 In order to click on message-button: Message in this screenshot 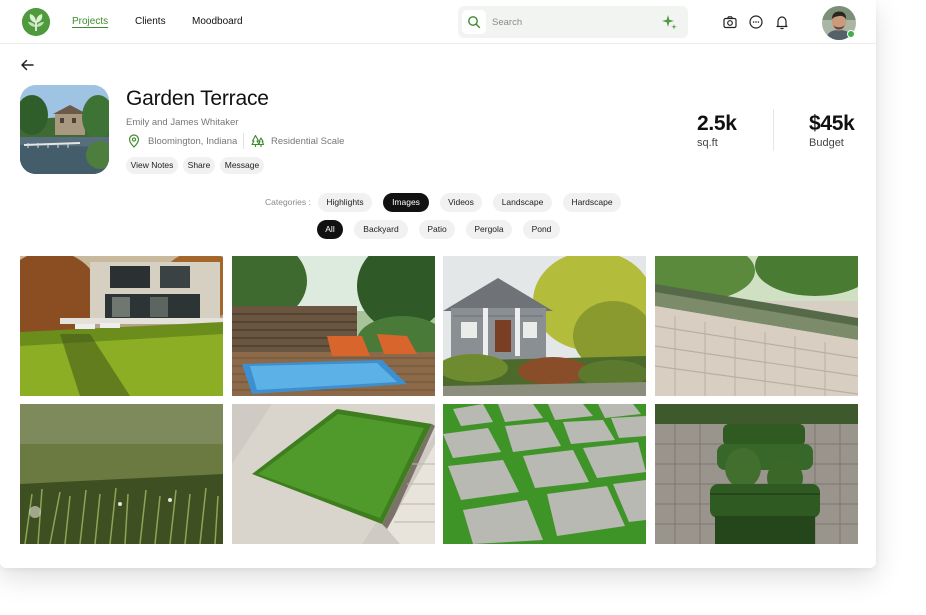, I will do `click(242, 165)`.